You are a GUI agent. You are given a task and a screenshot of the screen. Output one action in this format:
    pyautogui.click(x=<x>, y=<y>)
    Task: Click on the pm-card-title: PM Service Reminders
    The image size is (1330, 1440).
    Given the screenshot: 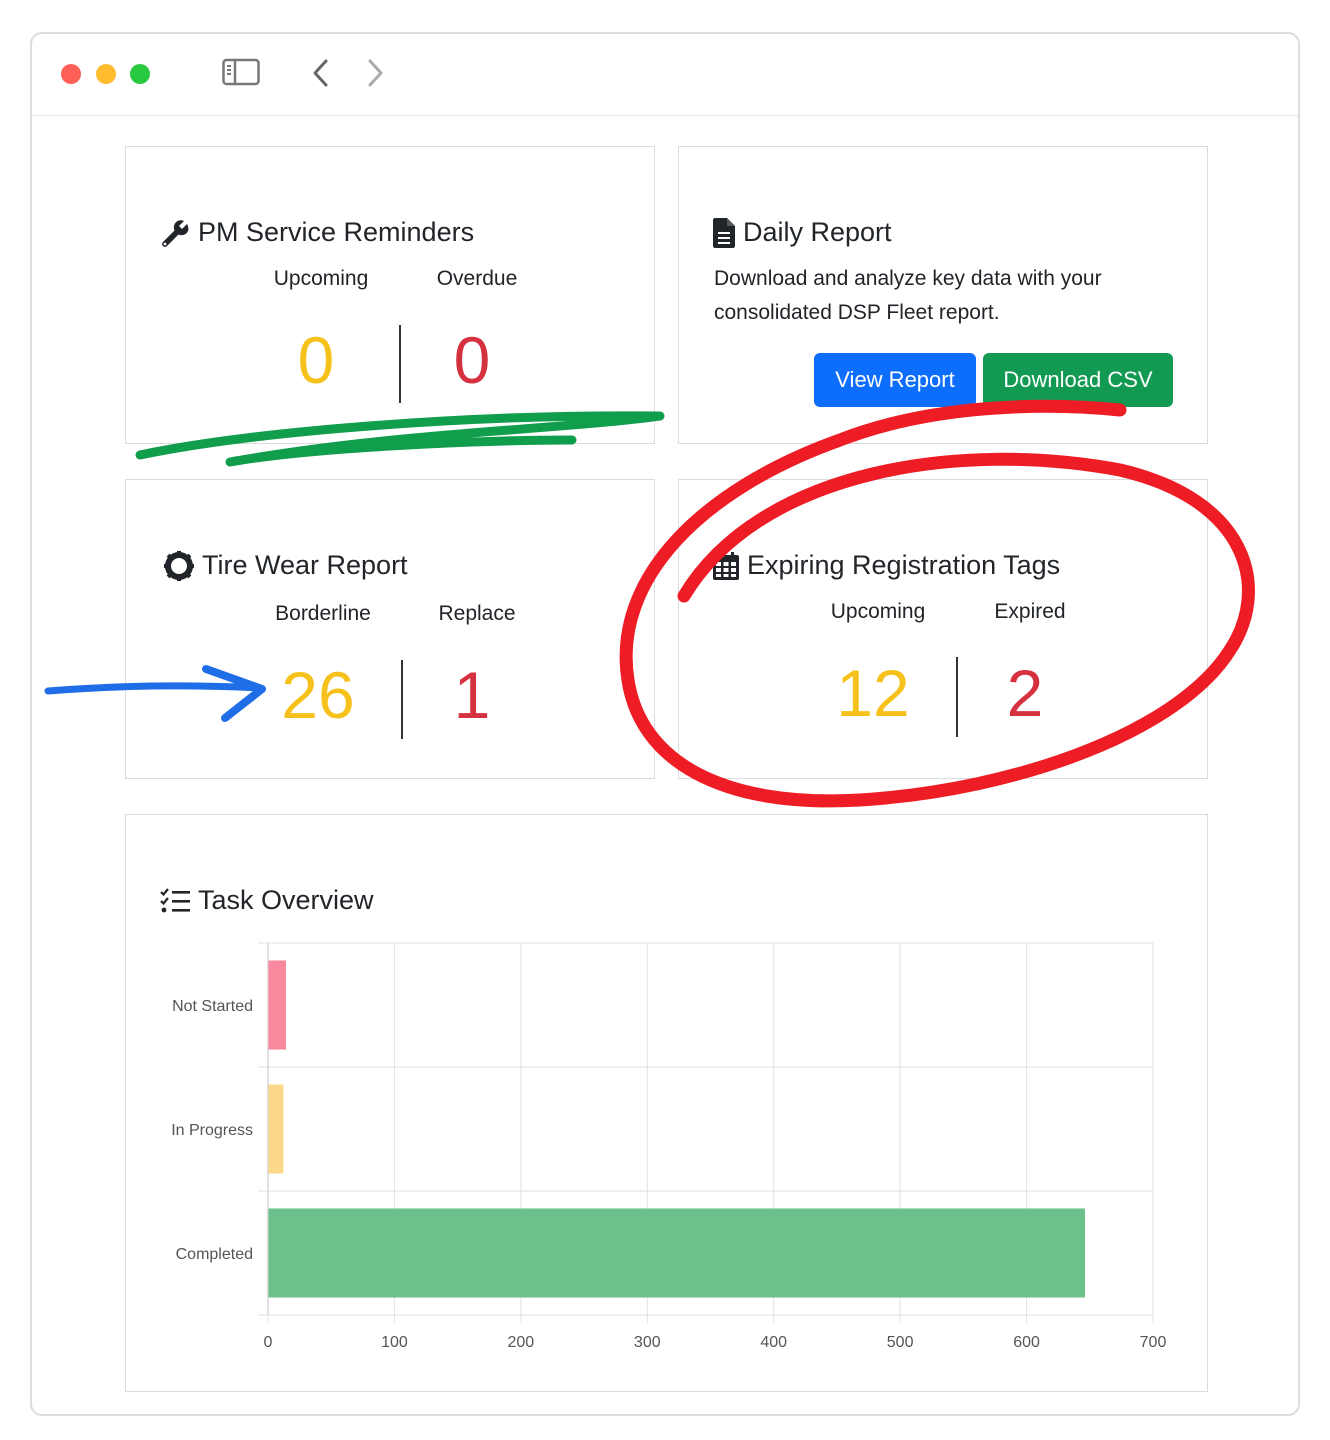 What is the action you would take?
    pyautogui.click(x=336, y=232)
    